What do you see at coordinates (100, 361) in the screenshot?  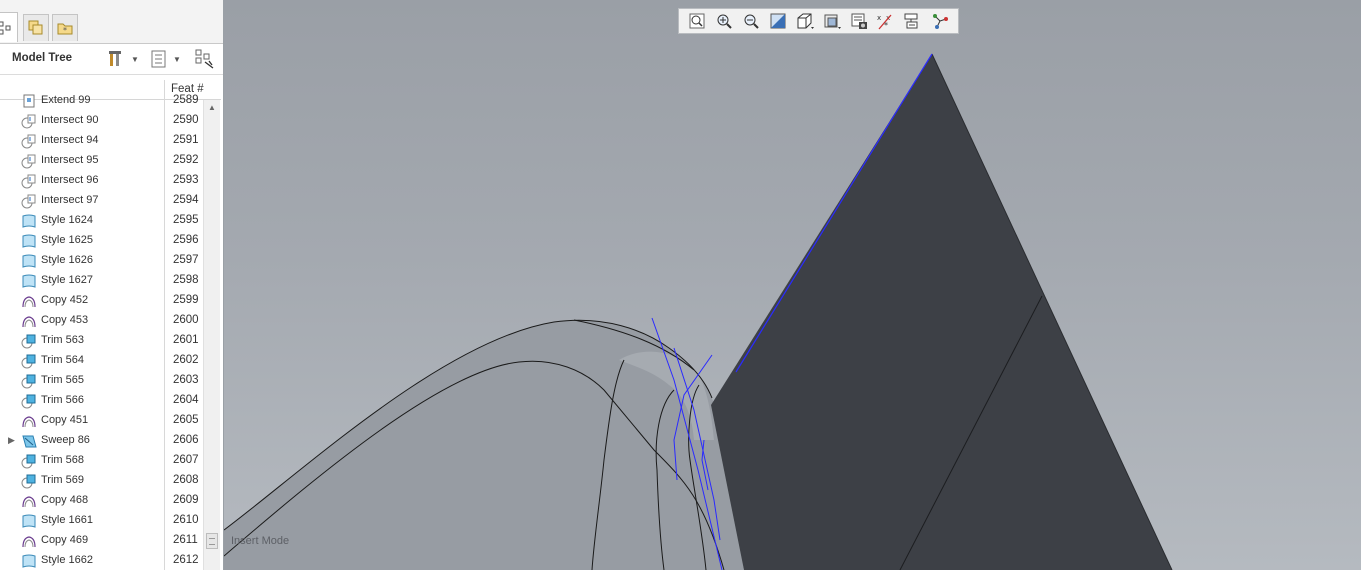 I see `tree-row: Trim 564 2602` at bounding box center [100, 361].